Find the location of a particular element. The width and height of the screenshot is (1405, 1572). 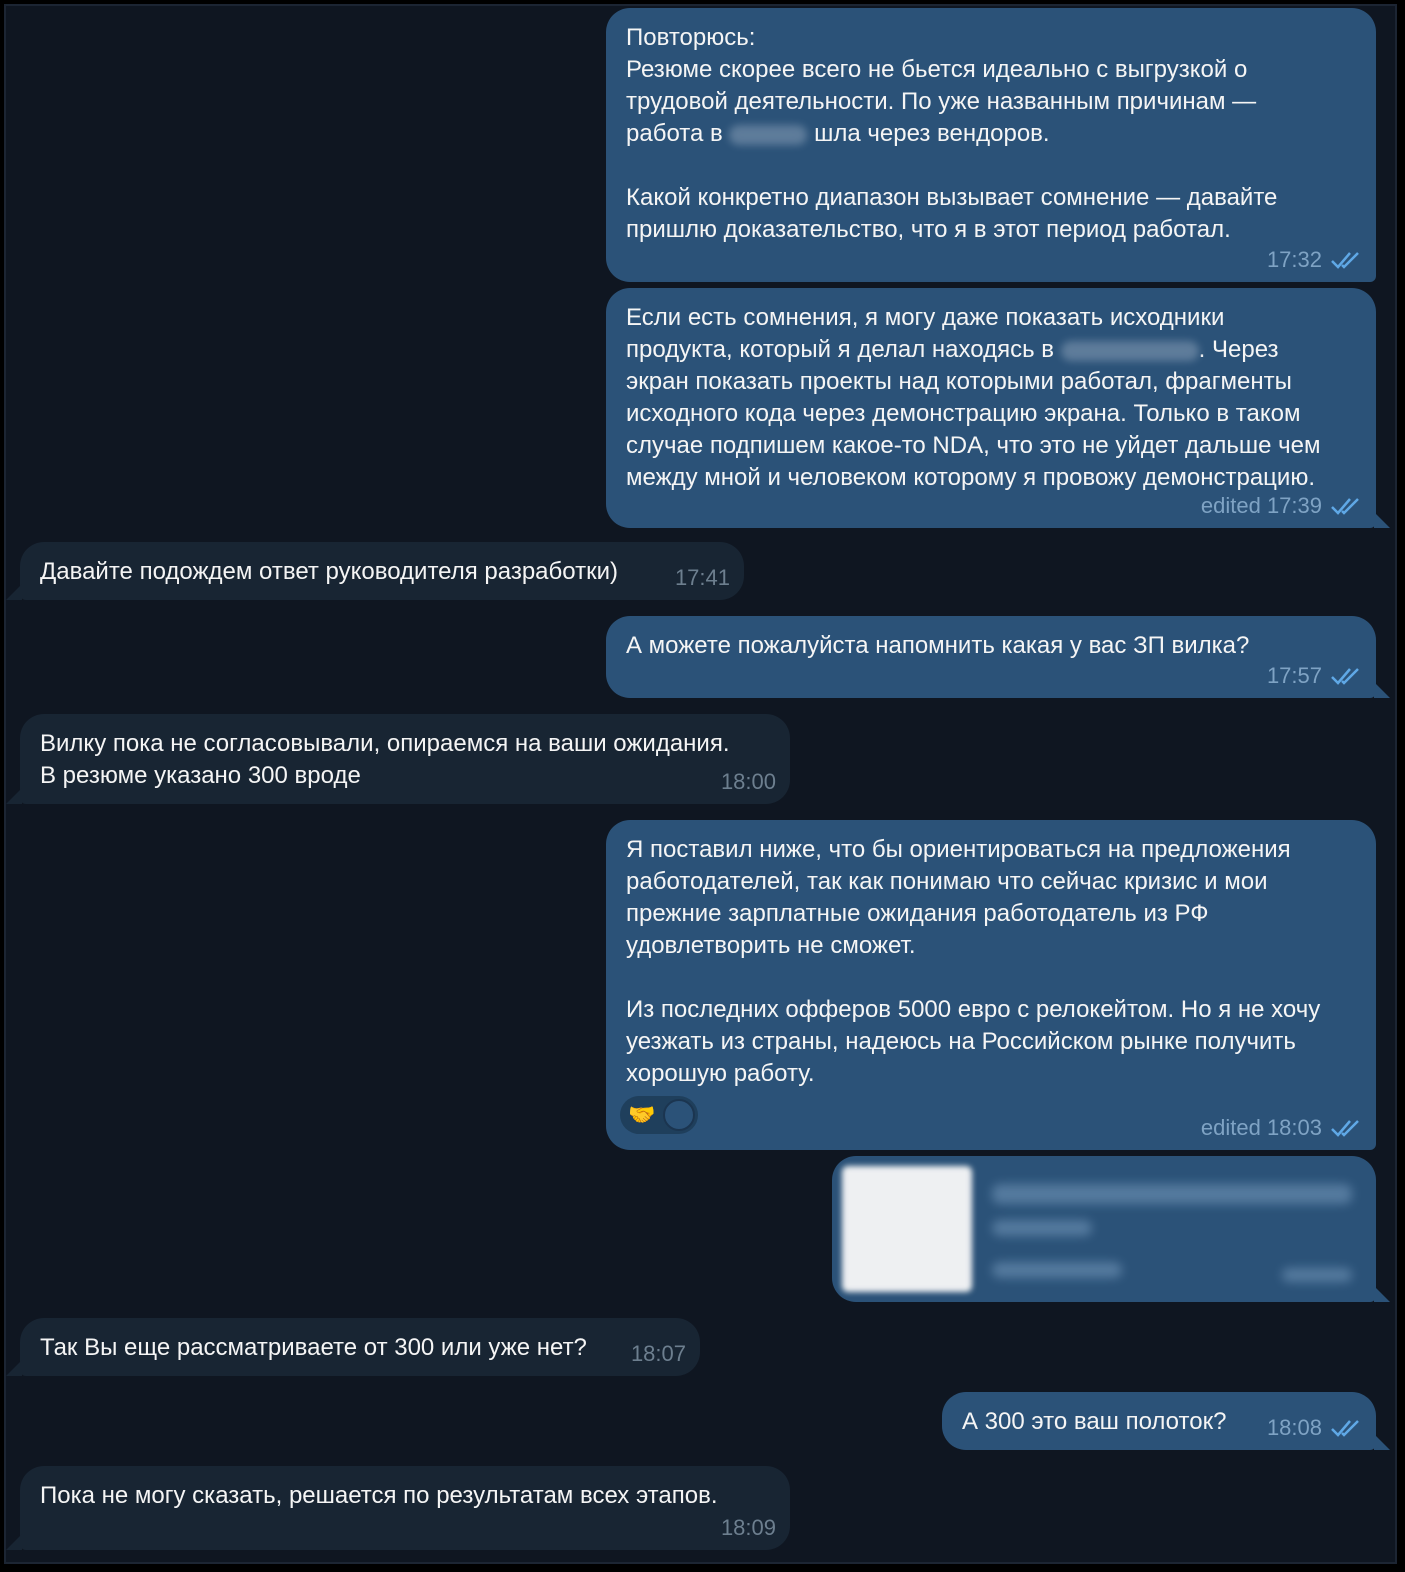

avatar is located at coordinates (679, 1115).